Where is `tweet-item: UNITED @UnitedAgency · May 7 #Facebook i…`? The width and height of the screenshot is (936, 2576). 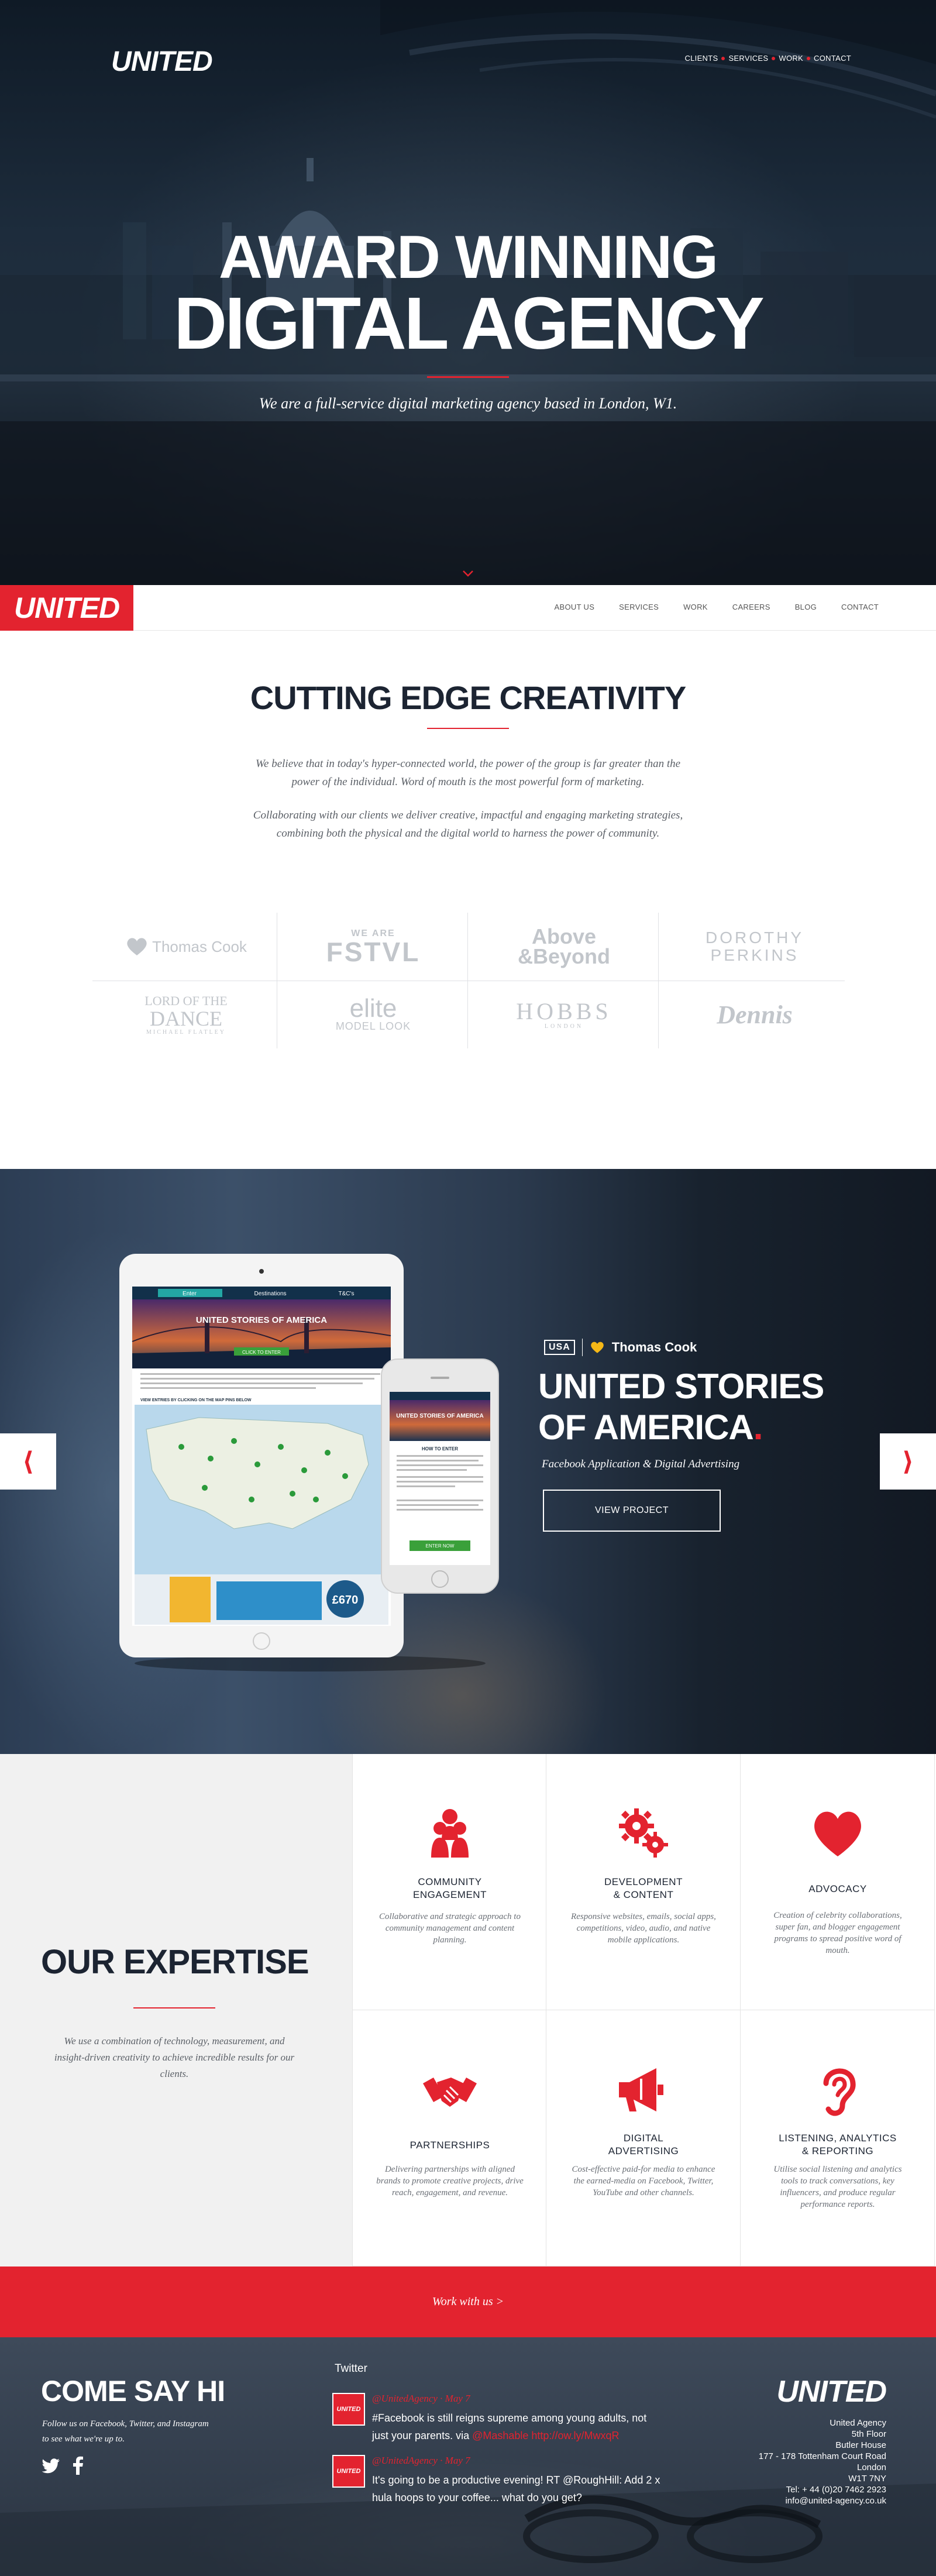
tweet-item: UNITED @UnitedAgency · May 7 #Facebook i… is located at coordinates (507, 2420).